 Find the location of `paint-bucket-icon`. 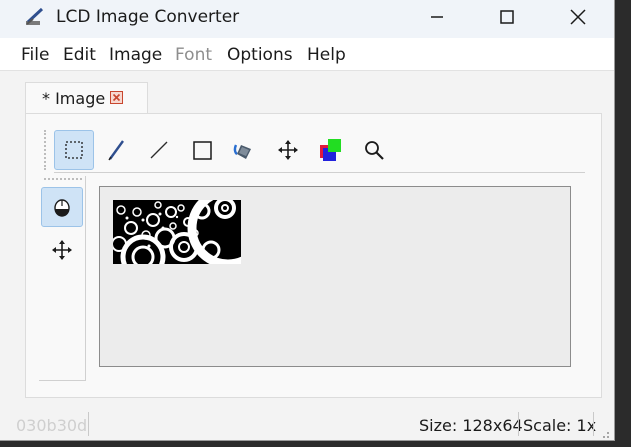

paint-bucket-icon is located at coordinates (242, 151).